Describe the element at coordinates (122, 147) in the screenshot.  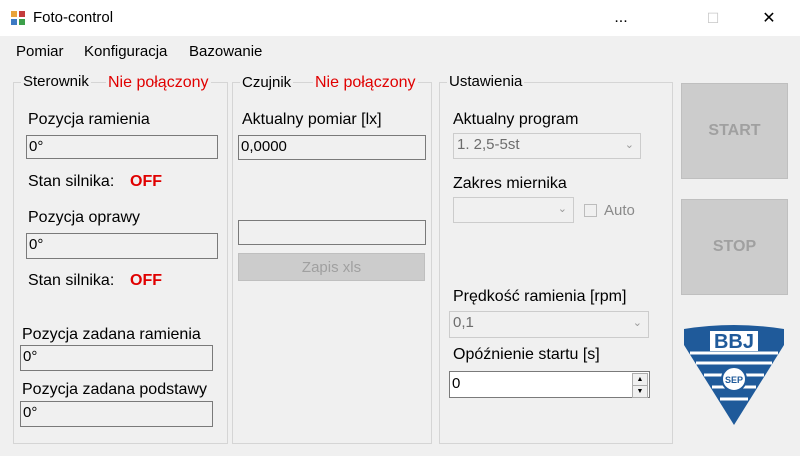
I see `pozycja-ramienia-field: 0°` at that location.